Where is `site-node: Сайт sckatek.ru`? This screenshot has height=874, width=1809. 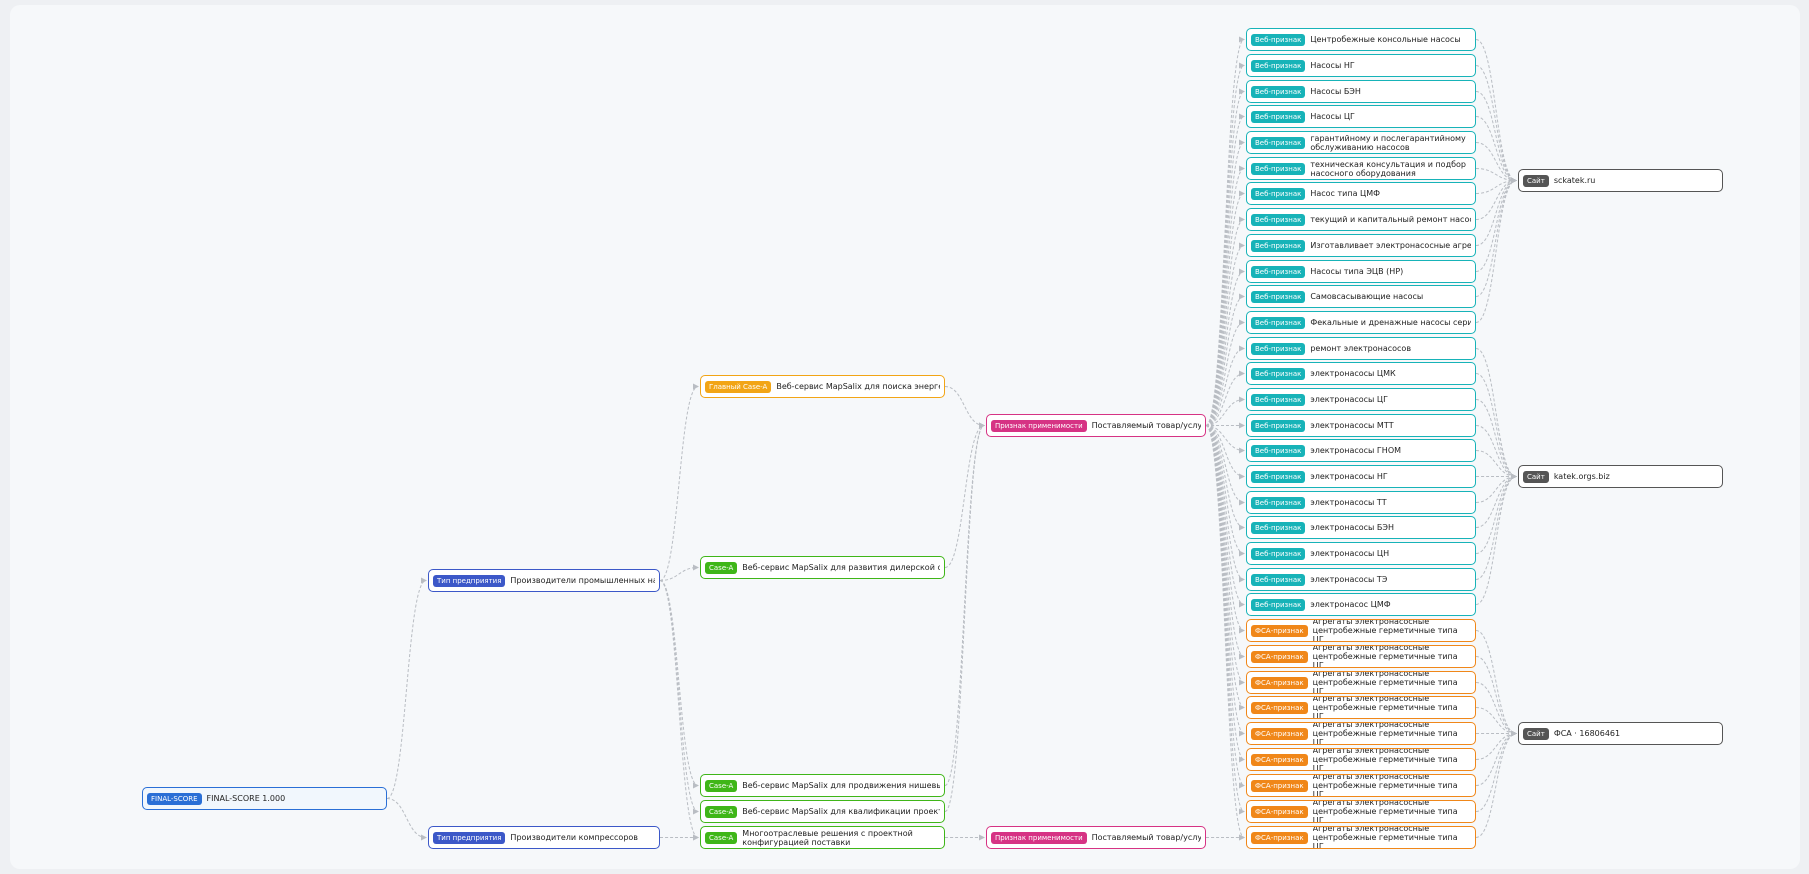 site-node: Сайт sckatek.ru is located at coordinates (1620, 180).